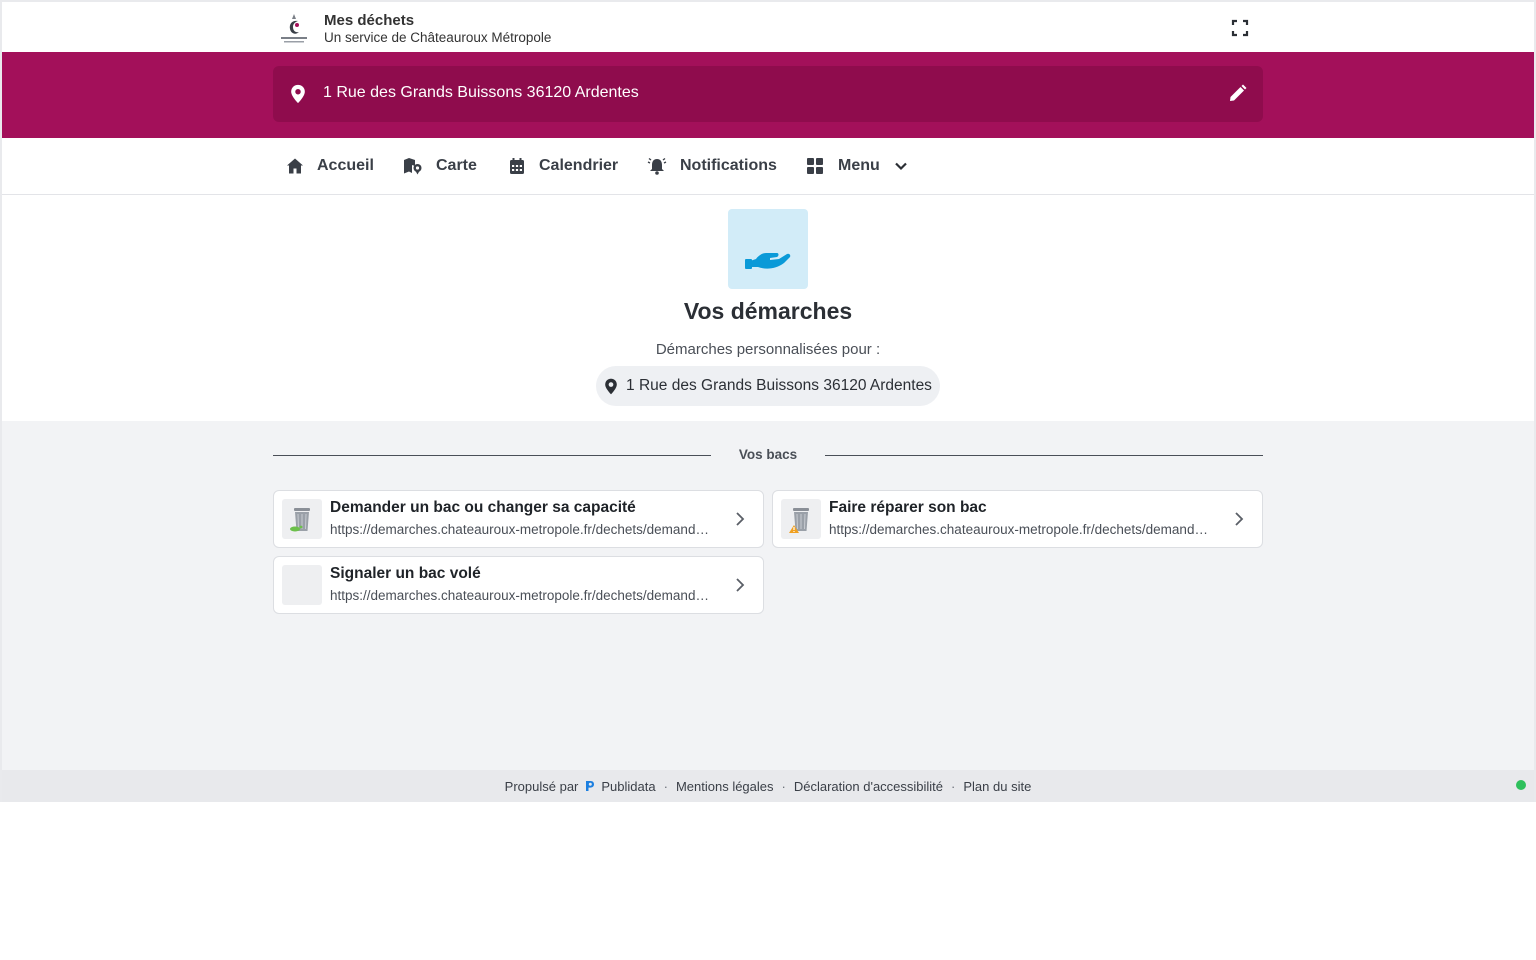  I want to click on card-title: Signaler un bac volé, so click(405, 573).